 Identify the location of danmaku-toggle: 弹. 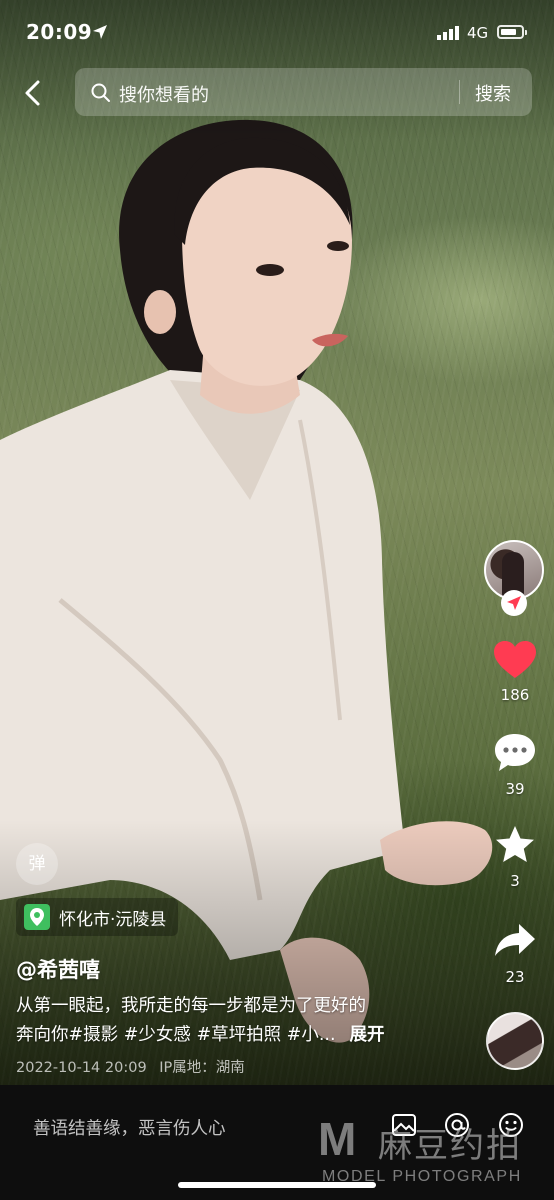
(37, 864).